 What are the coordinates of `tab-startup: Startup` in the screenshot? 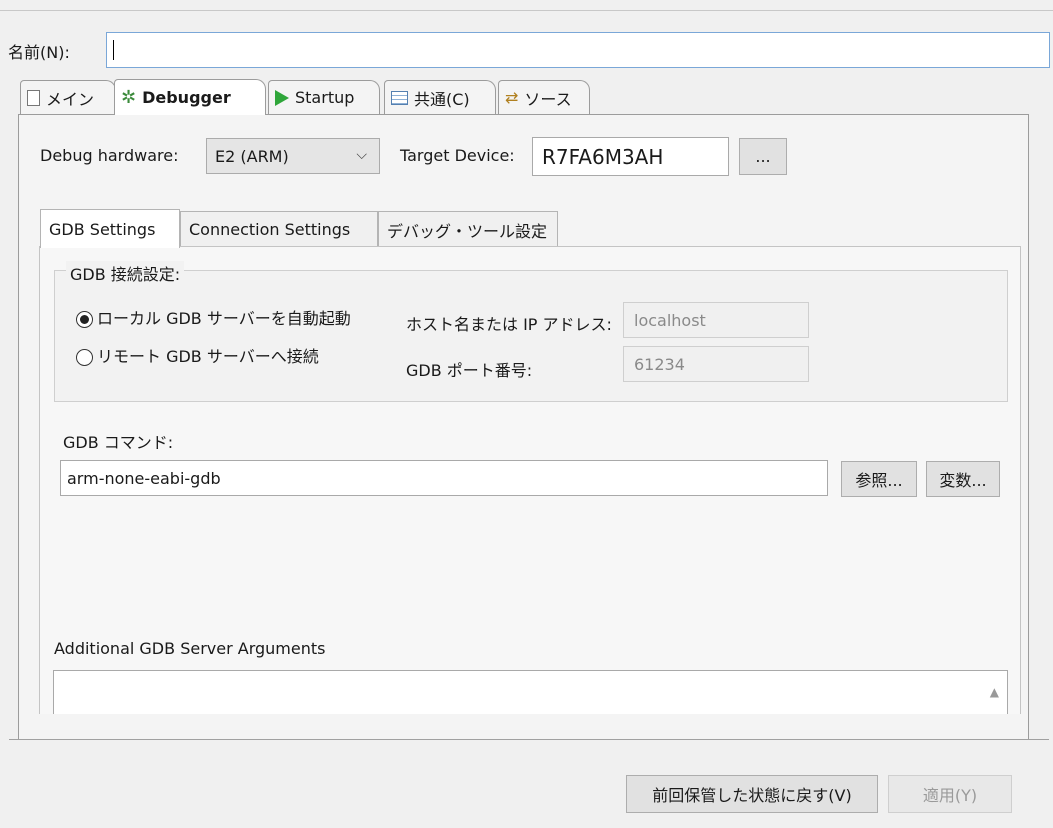 It's located at (324, 97).